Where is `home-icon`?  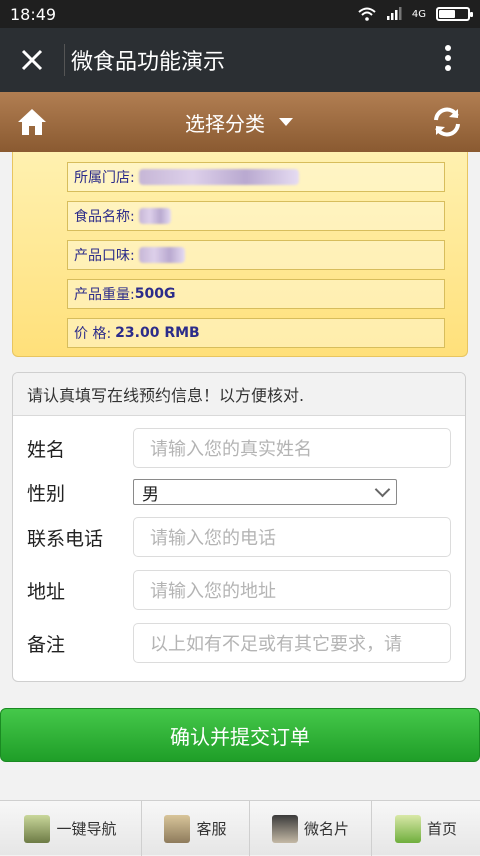
home-icon is located at coordinates (32, 122).